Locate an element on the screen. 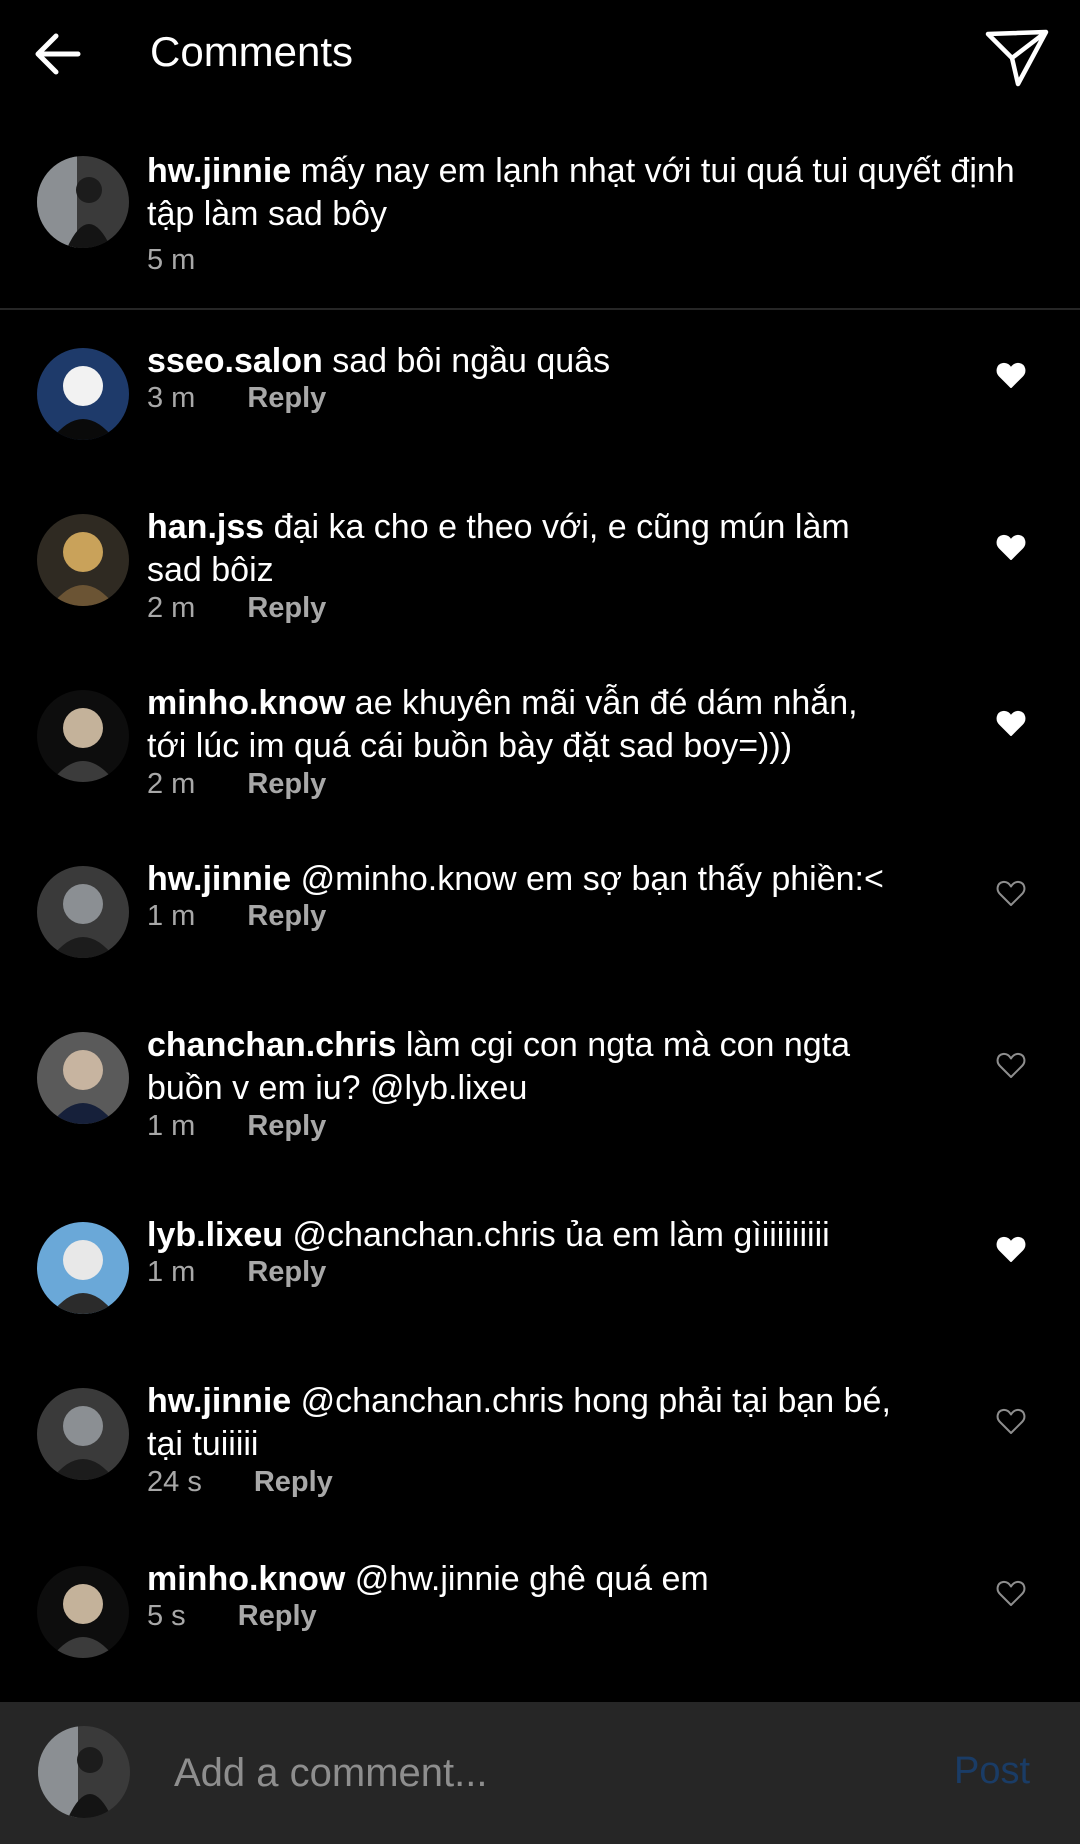 This screenshot has height=1844, width=1080. caption-meta: 5 m is located at coordinates (171, 260).